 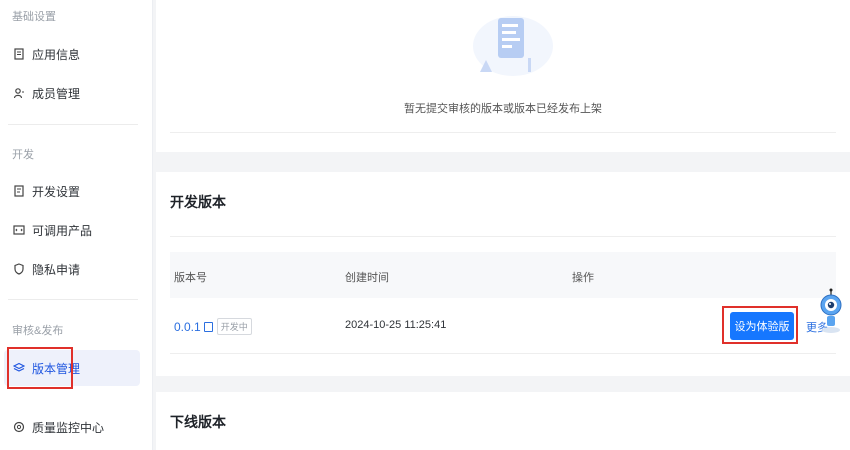 I want to click on sidebar-item-dev-settings: 开发设置, so click(x=72, y=191).